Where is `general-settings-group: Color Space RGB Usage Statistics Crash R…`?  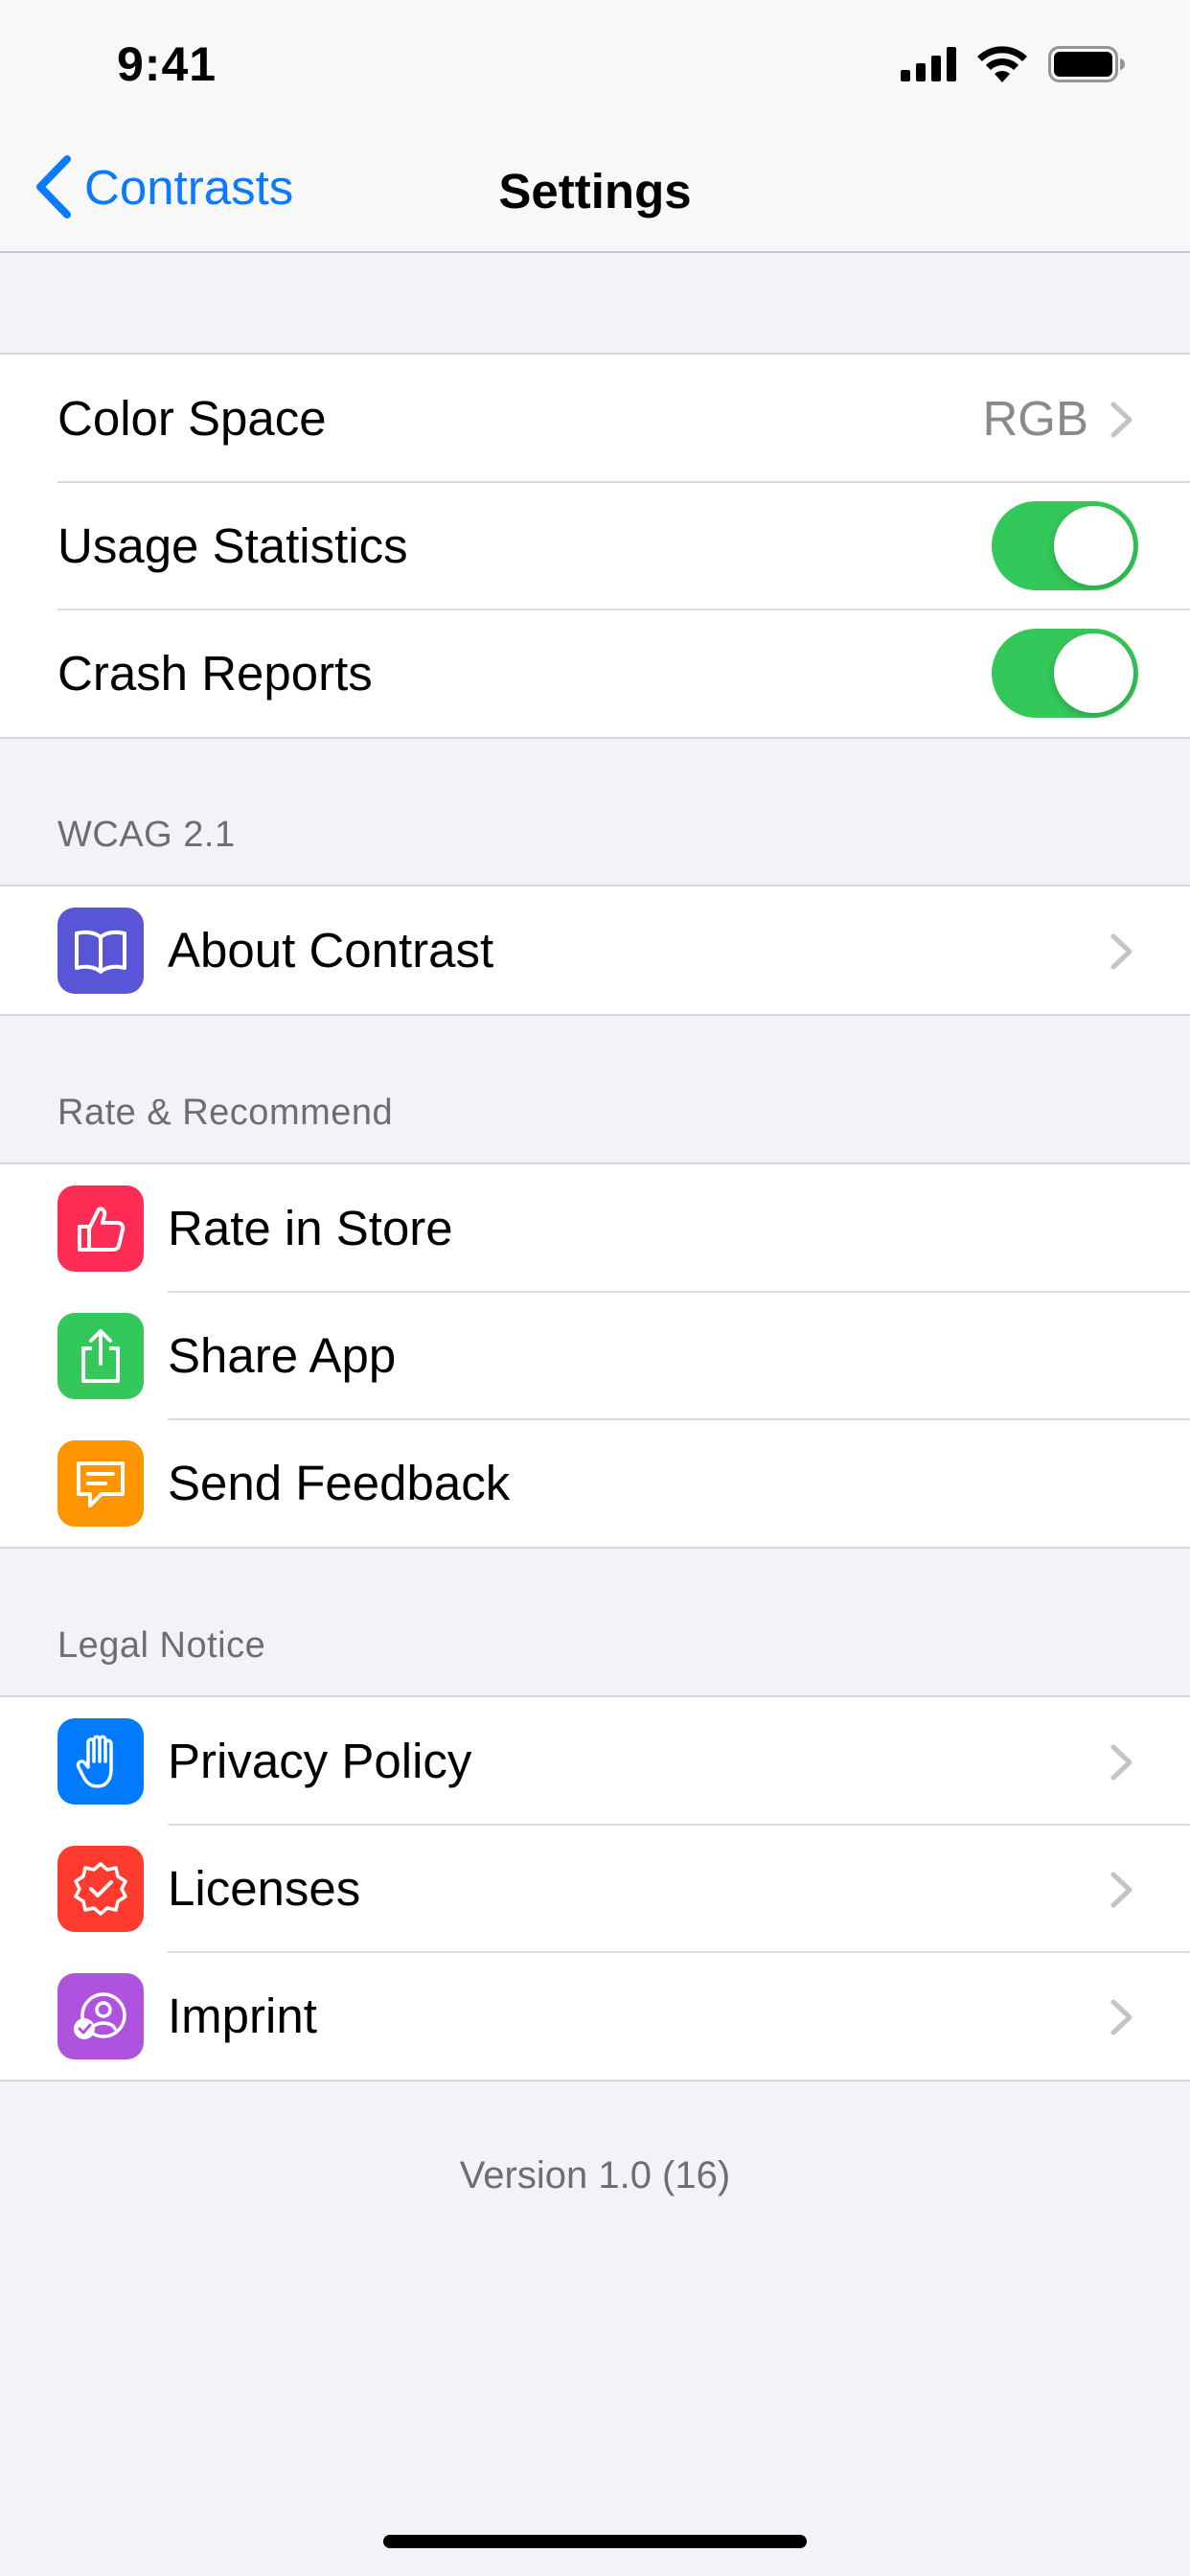
general-settings-group: Color Space RGB Usage Statistics Crash R… is located at coordinates (595, 546).